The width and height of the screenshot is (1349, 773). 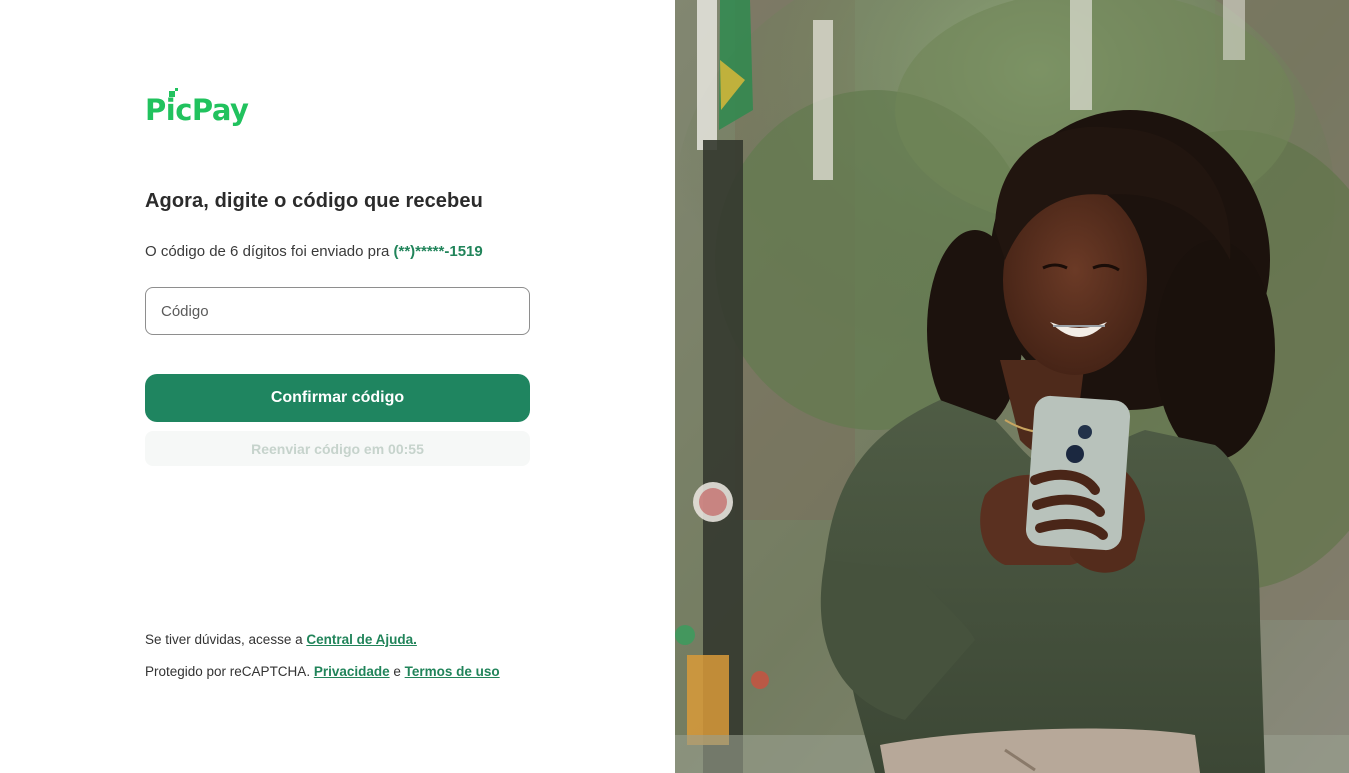 What do you see at coordinates (314, 201) in the screenshot?
I see `page-title: Agora, digite o código que recebeu` at bounding box center [314, 201].